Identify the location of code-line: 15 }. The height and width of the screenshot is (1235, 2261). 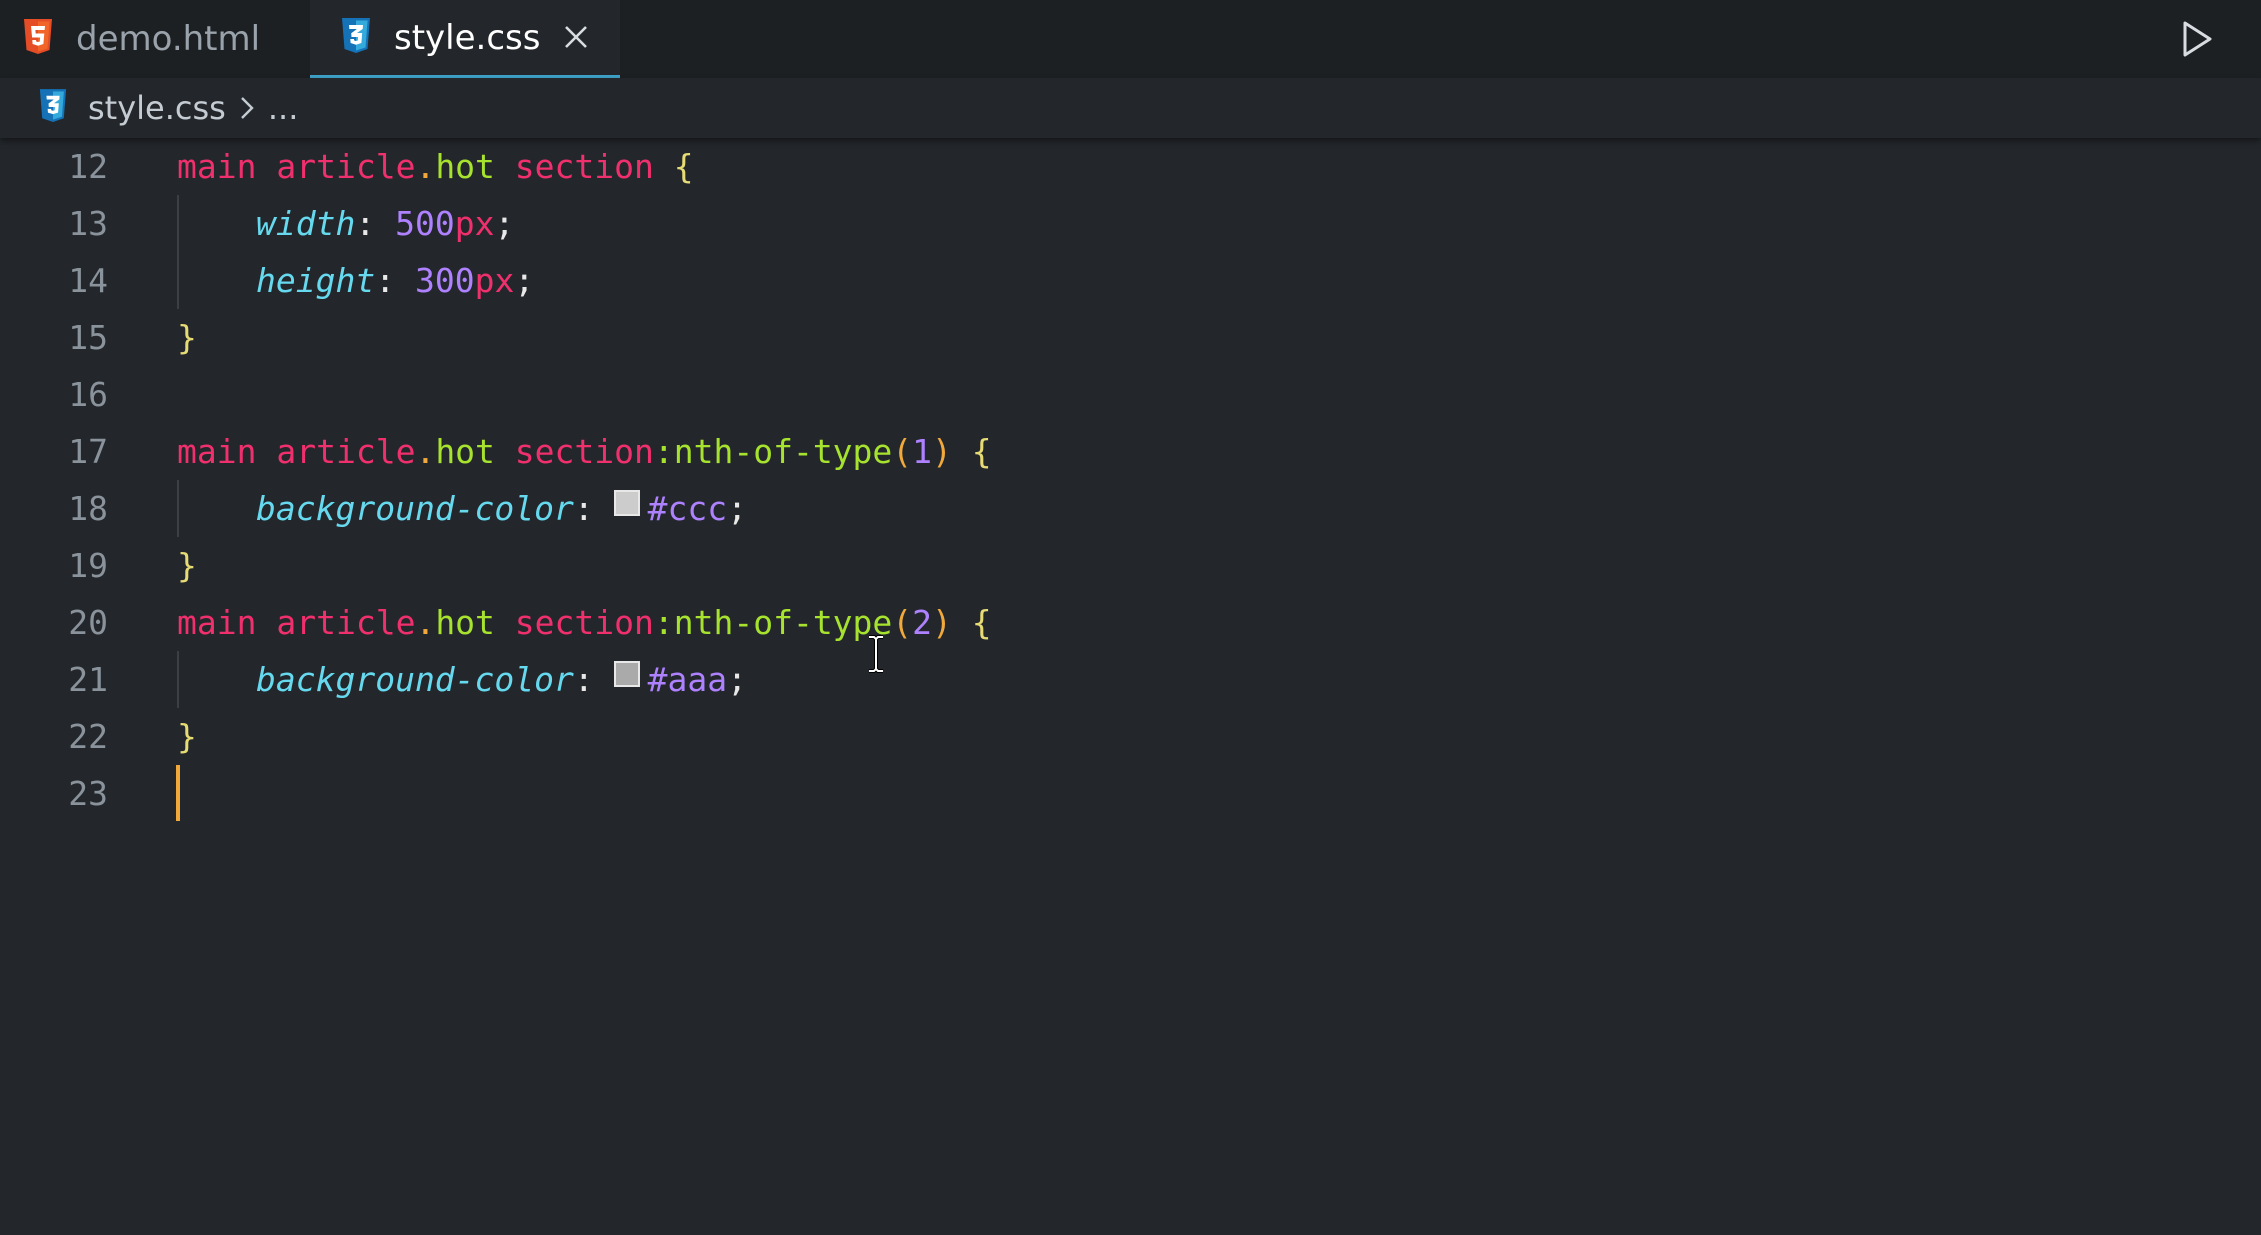
(1130, 337).